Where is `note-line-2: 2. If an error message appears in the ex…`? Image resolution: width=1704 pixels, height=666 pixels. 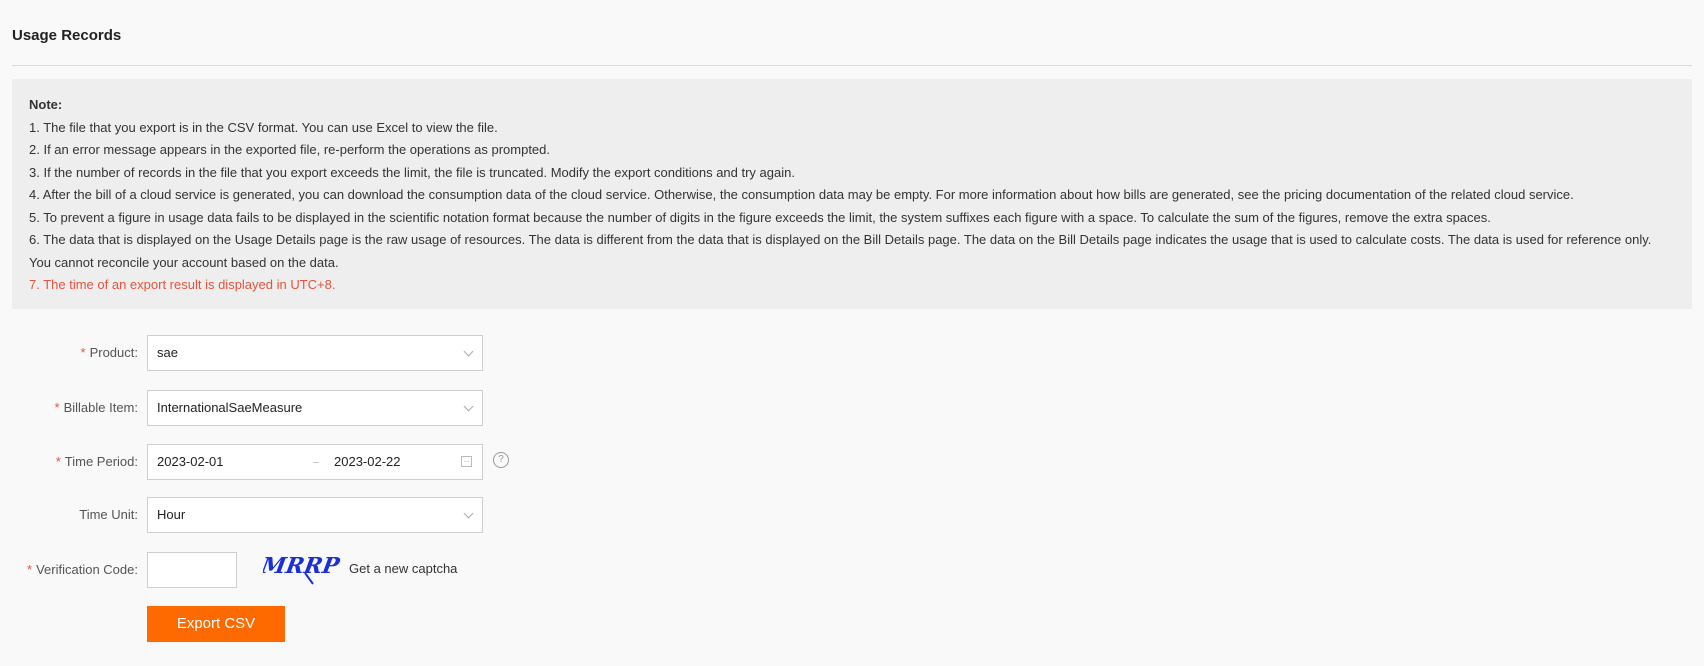 note-line-2: 2. If an error message appears in the ex… is located at coordinates (289, 149).